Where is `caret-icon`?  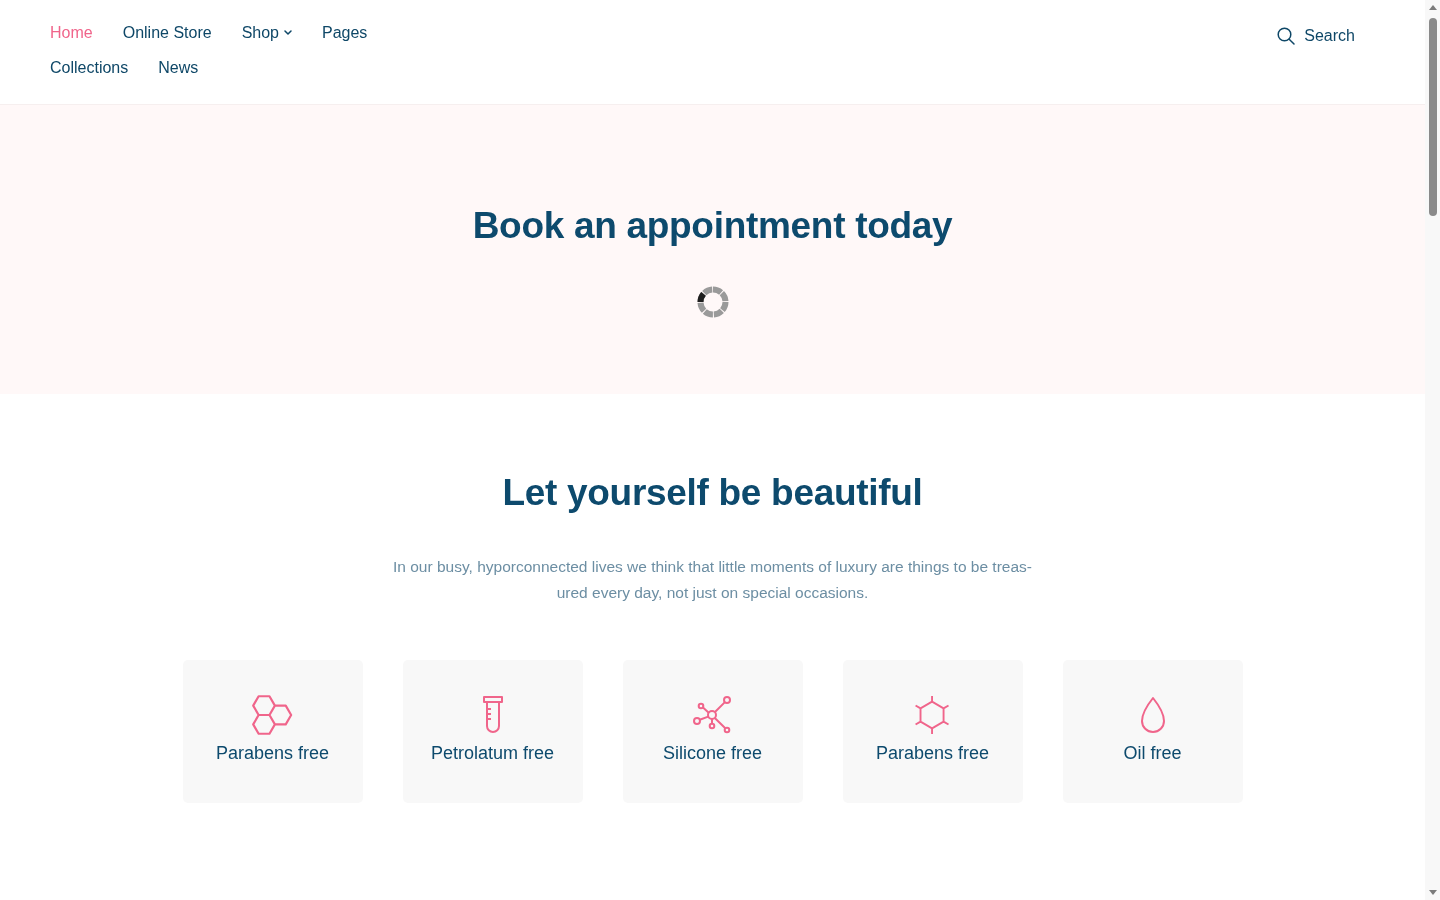 caret-icon is located at coordinates (288, 32).